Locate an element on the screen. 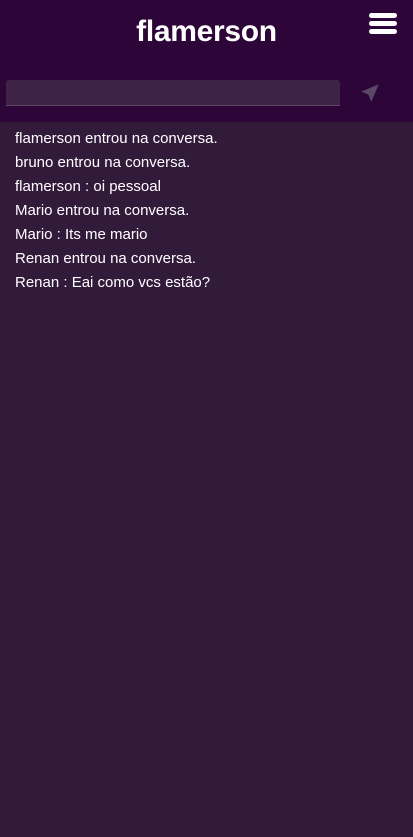 The image size is (413, 837). page-title: flamerson is located at coordinates (206, 31).